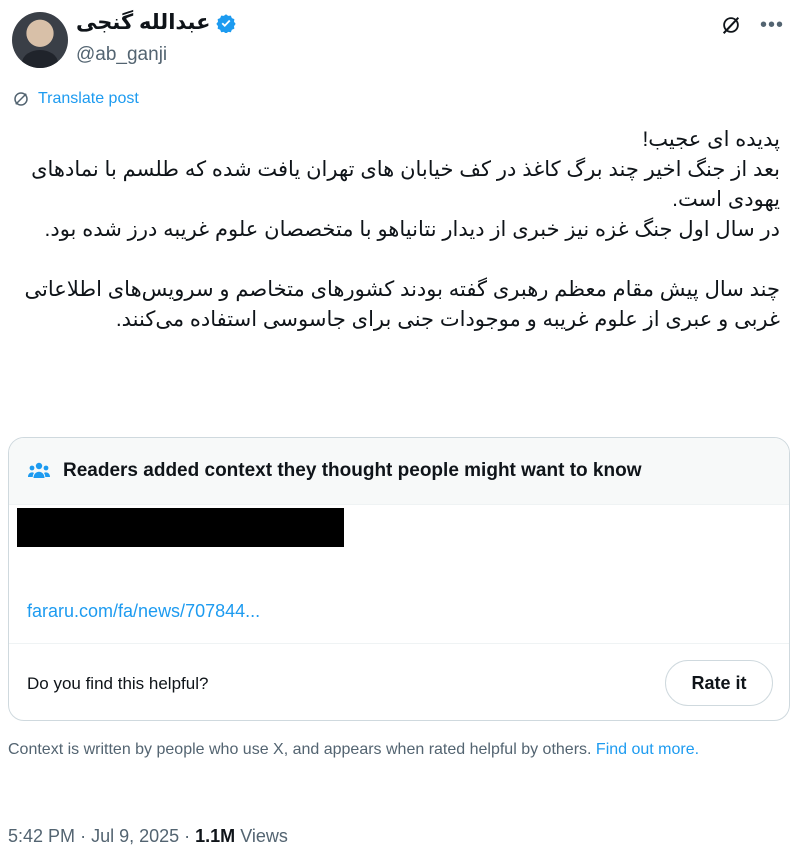 The height and width of the screenshot is (864, 800). I want to click on post-date: Jul 9, 2025, so click(135, 836).